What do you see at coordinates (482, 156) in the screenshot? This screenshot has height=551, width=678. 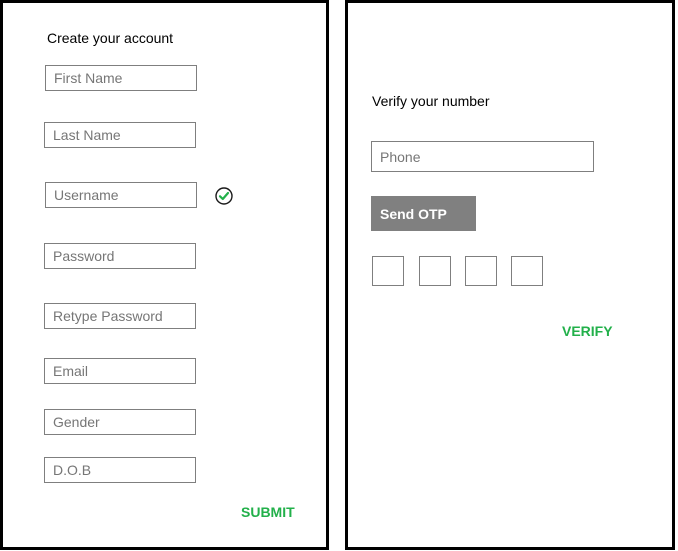 I see `phone-field` at bounding box center [482, 156].